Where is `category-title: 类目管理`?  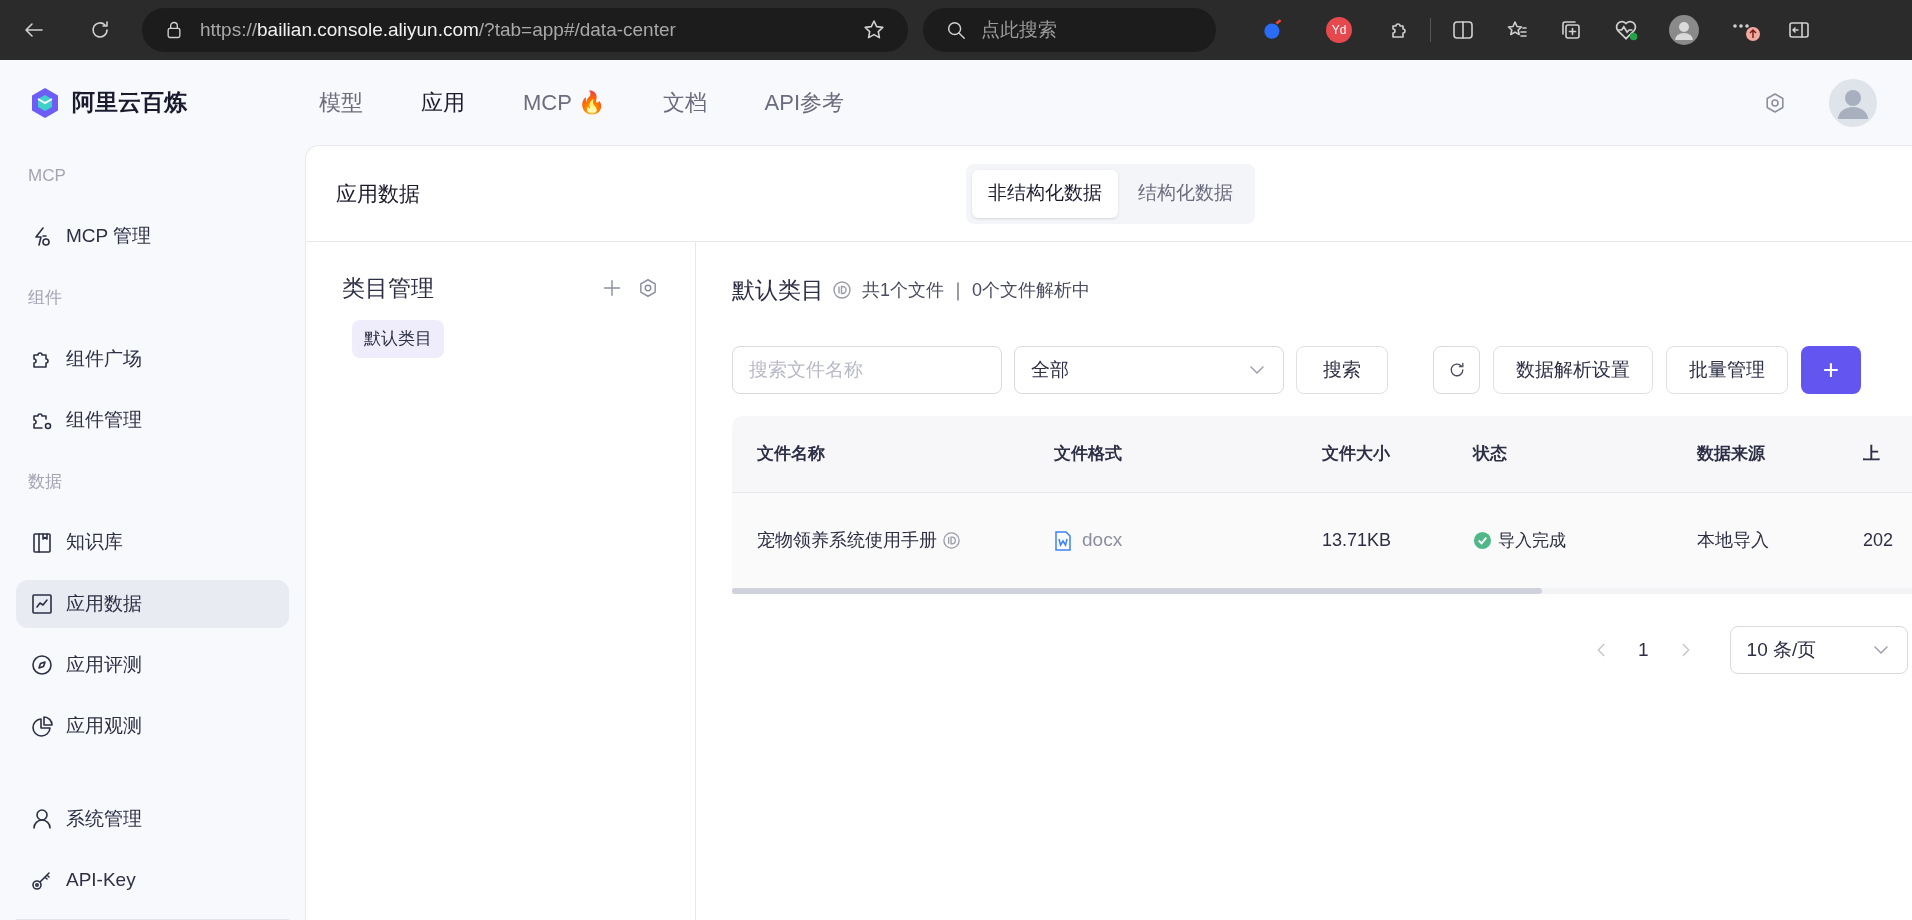 category-title: 类目管理 is located at coordinates (388, 288).